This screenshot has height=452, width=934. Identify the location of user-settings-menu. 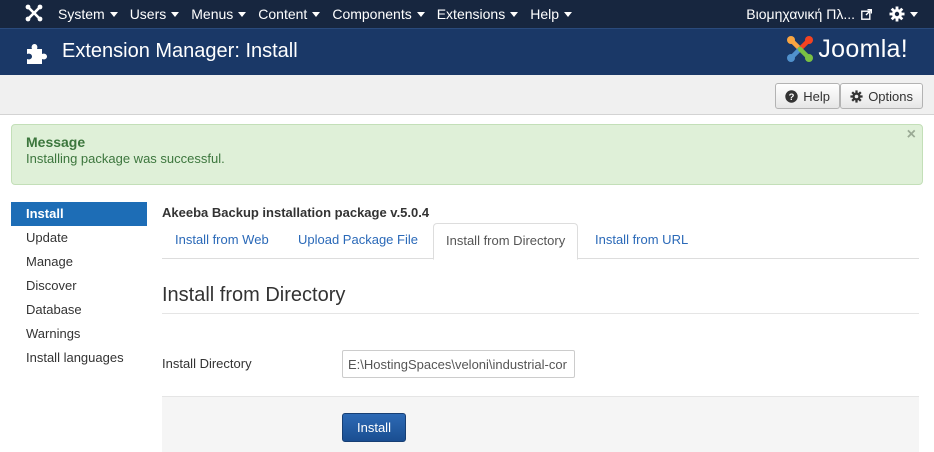
(903, 14).